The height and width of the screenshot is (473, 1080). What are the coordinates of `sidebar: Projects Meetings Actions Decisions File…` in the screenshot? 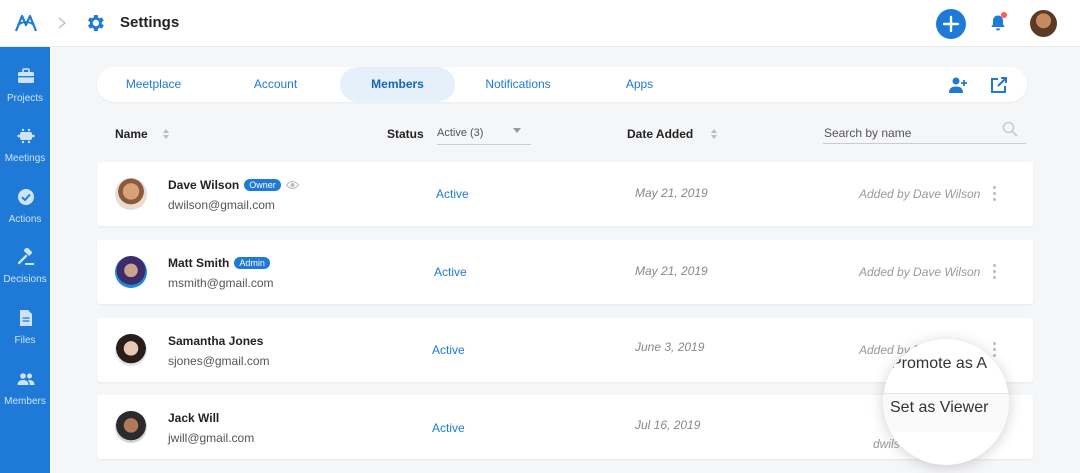 It's located at (25, 260).